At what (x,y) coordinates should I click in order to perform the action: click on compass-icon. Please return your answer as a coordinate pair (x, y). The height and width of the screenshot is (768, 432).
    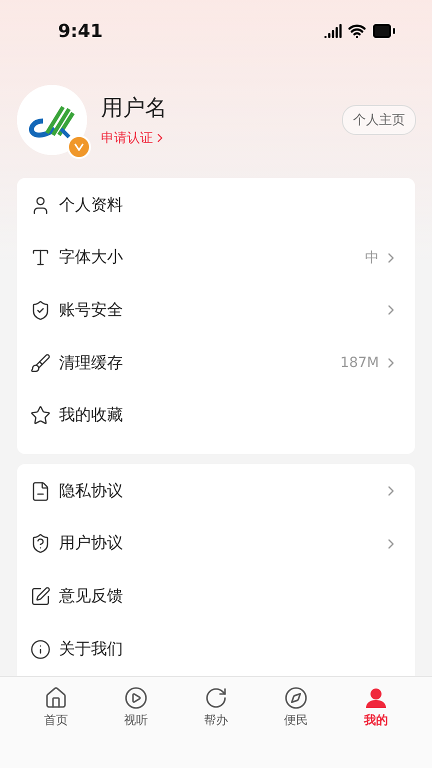
    Looking at the image, I should click on (296, 698).